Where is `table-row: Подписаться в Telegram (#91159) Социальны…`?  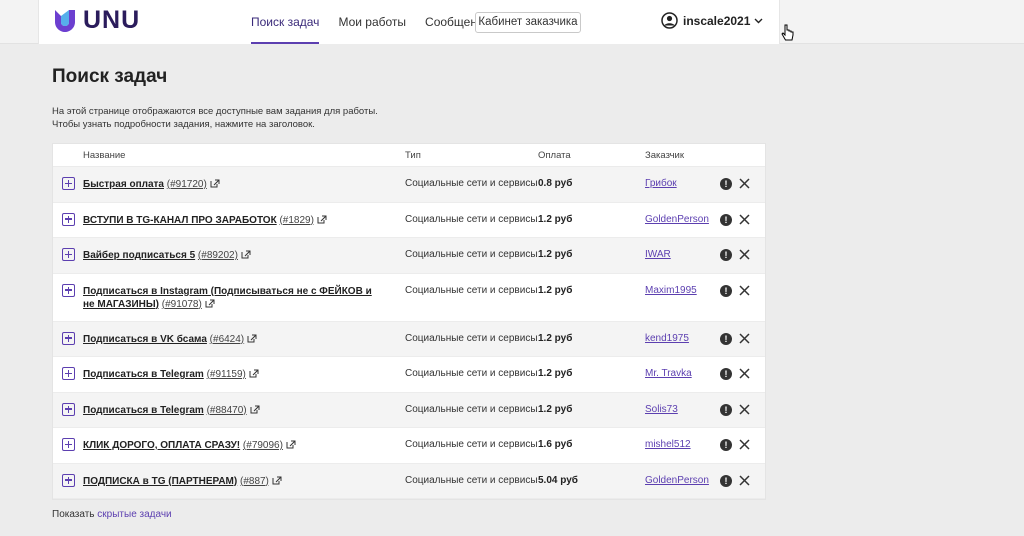 table-row: Подписаться в Telegram (#91159) Социальны… is located at coordinates (409, 375).